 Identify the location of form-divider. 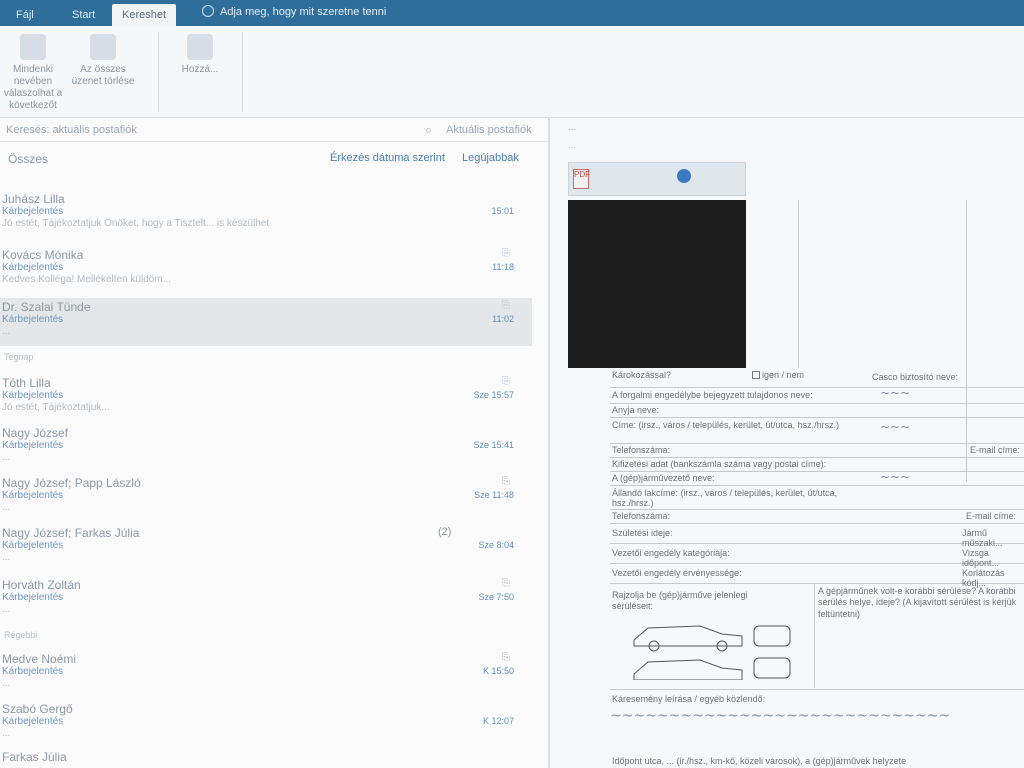
(798, 284).